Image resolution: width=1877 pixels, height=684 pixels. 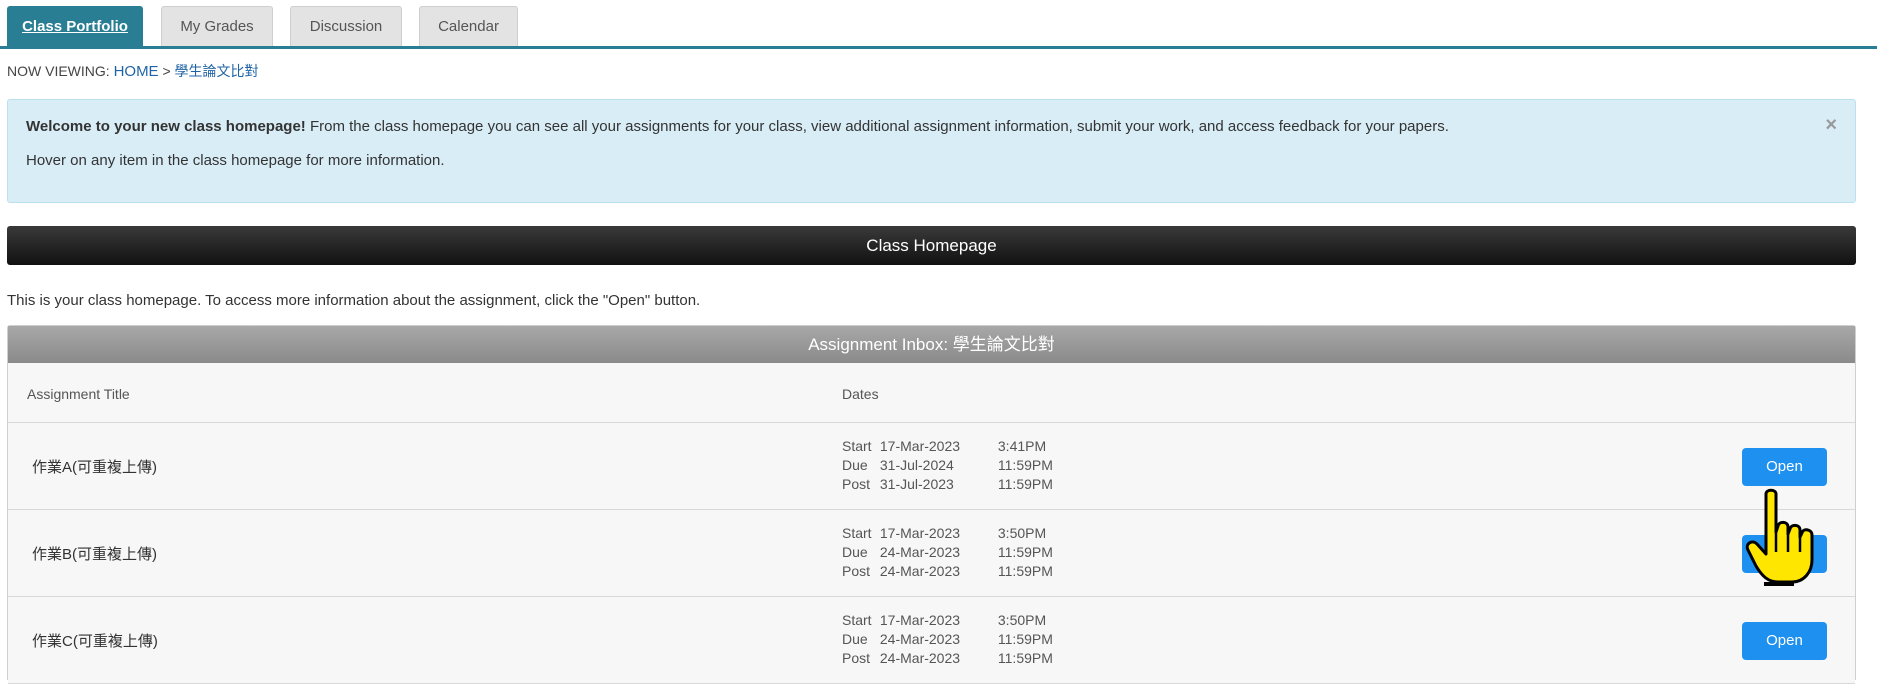 I want to click on table-header-row: Assignment Title Dates, so click(x=931, y=393).